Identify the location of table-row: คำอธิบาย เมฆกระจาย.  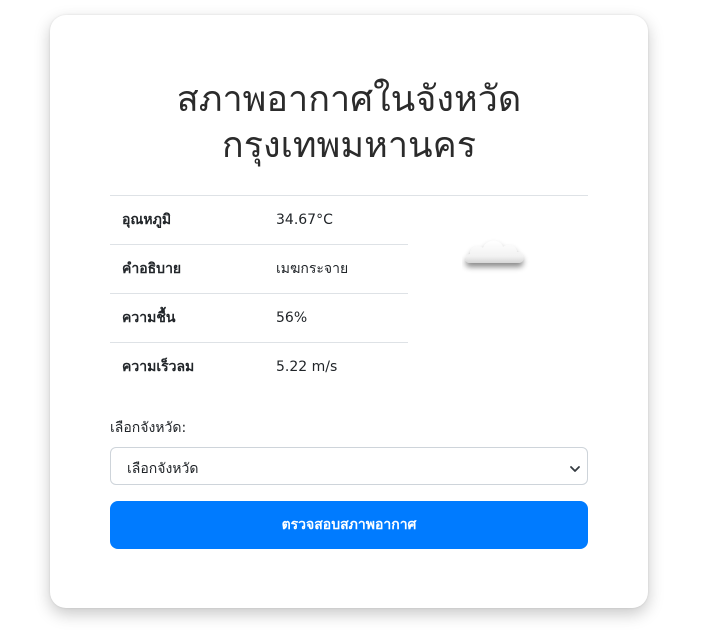
(259, 269).